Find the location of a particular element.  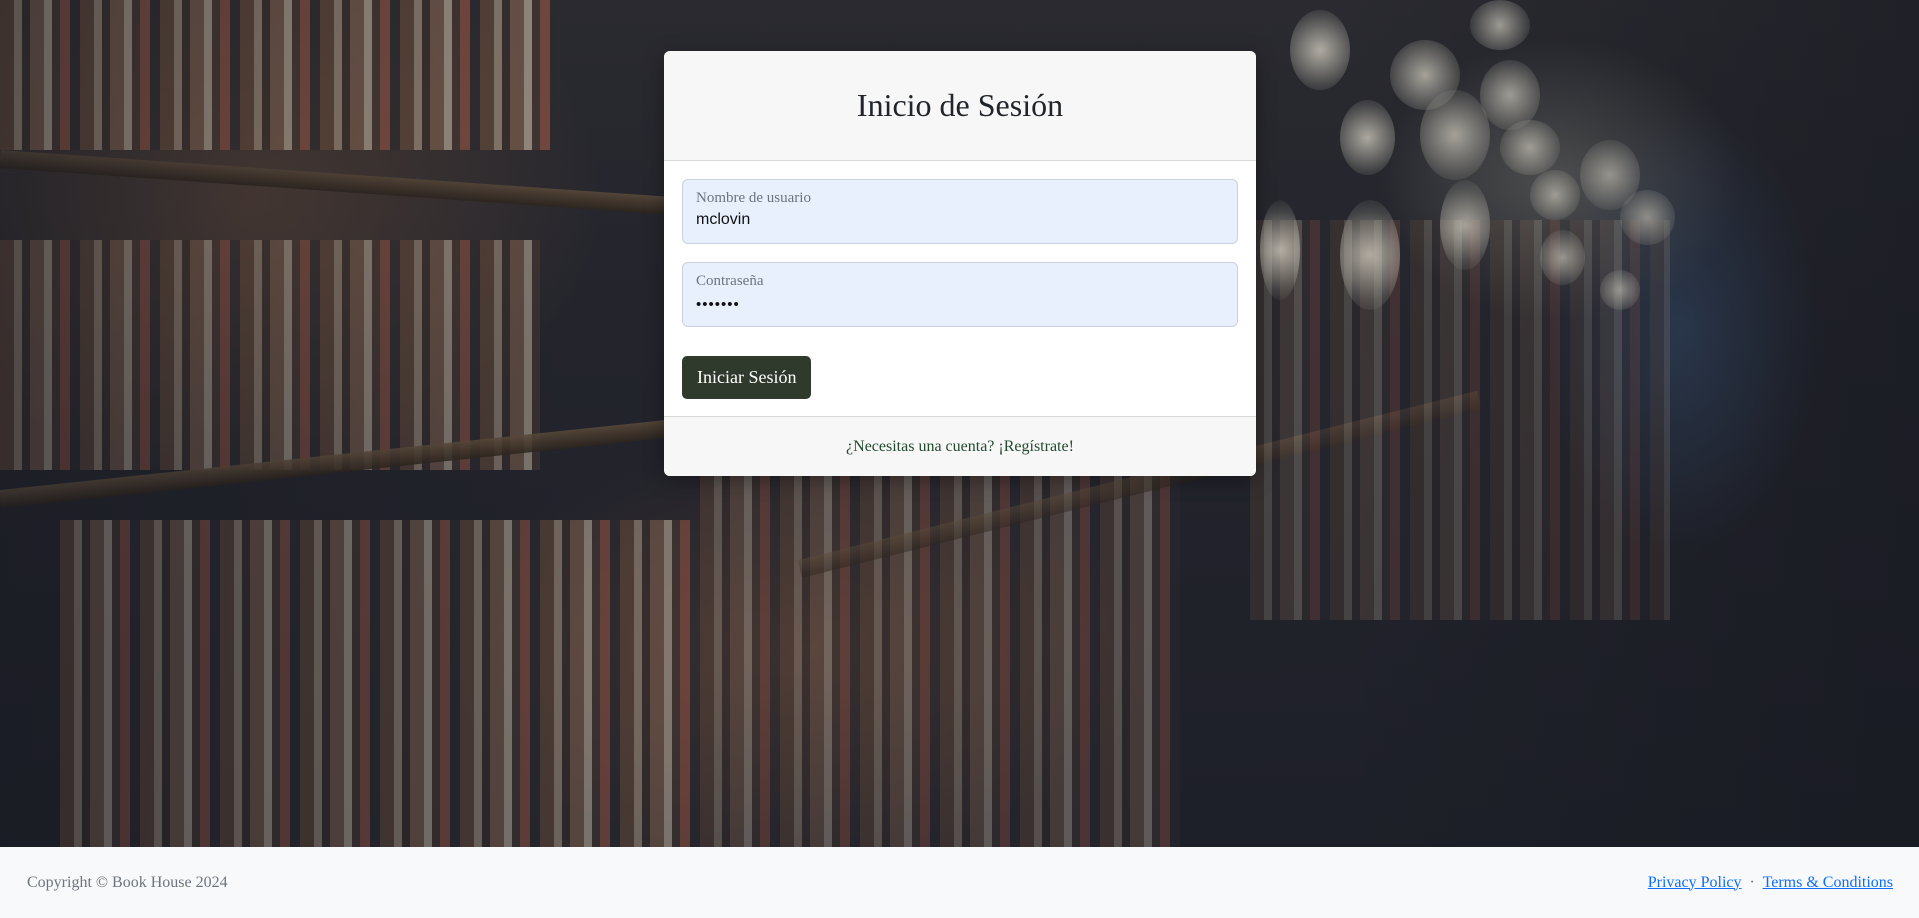

terms-conditions-link: Terms & Conditions is located at coordinates (1828, 882).